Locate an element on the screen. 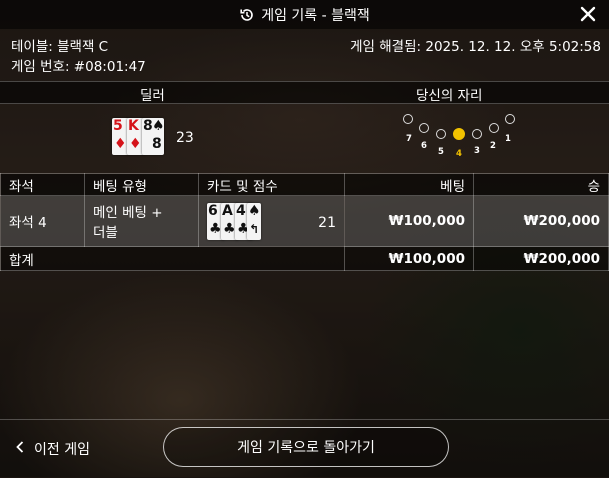  seat-number: 5 is located at coordinates (441, 152).